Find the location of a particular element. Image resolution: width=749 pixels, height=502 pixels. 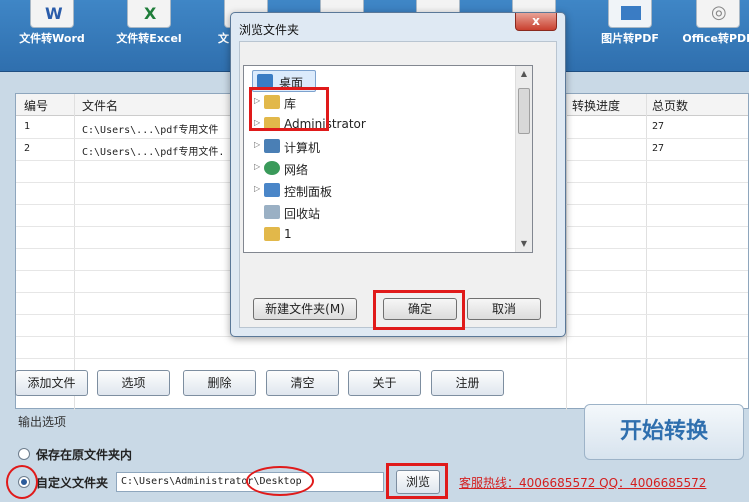

tool-label: 图片转PDF is located at coordinates (630, 38).